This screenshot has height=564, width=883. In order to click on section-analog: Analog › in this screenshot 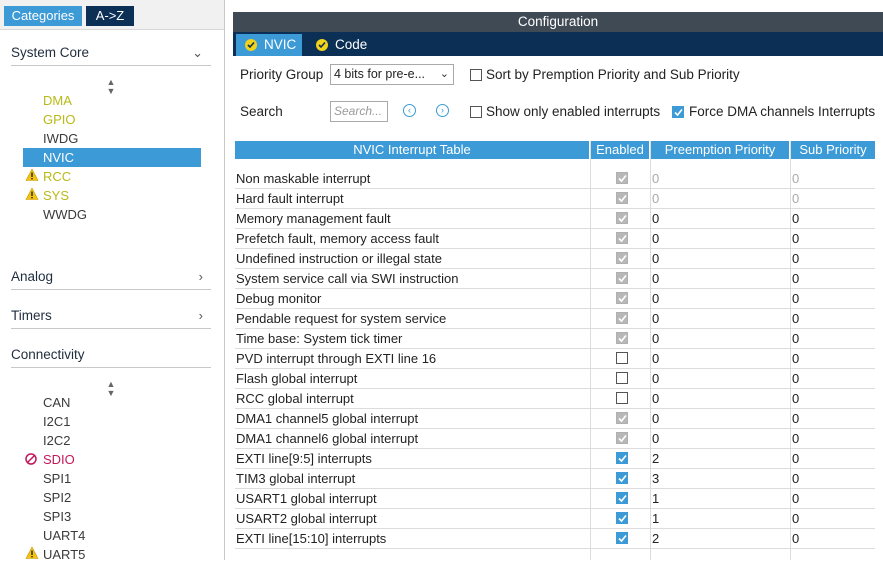, I will do `click(111, 277)`.